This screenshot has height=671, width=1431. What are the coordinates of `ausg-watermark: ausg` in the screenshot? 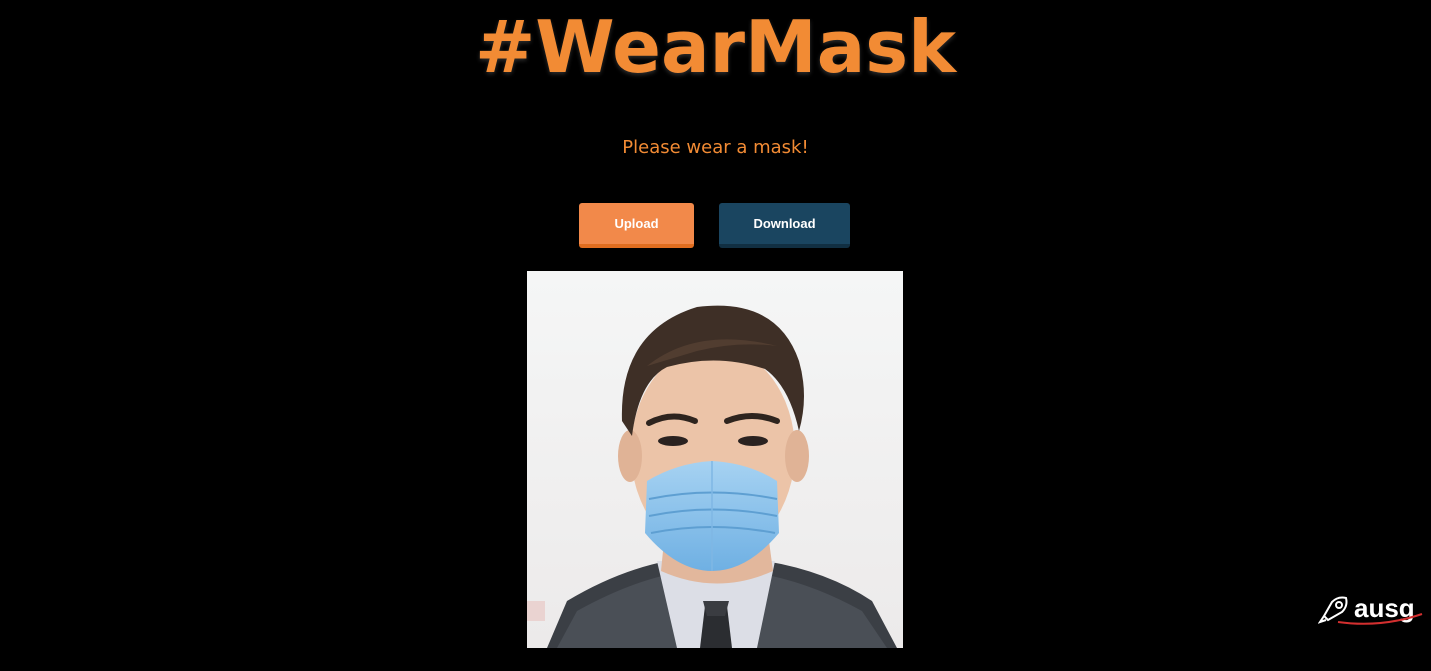 It's located at (1372, 610).